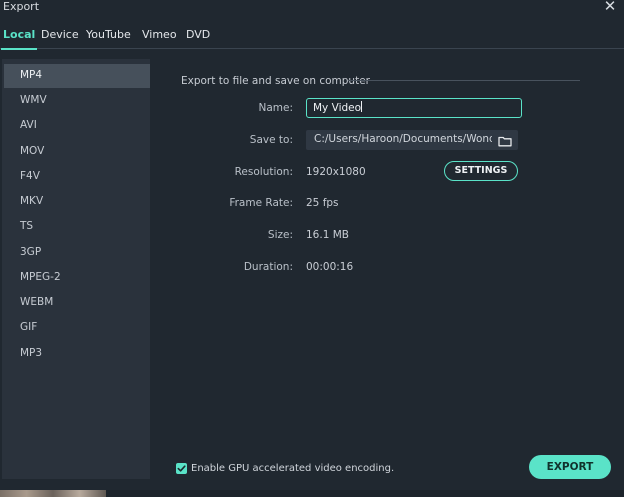 The height and width of the screenshot is (497, 624). I want to click on format-label: MP4, so click(31, 75).